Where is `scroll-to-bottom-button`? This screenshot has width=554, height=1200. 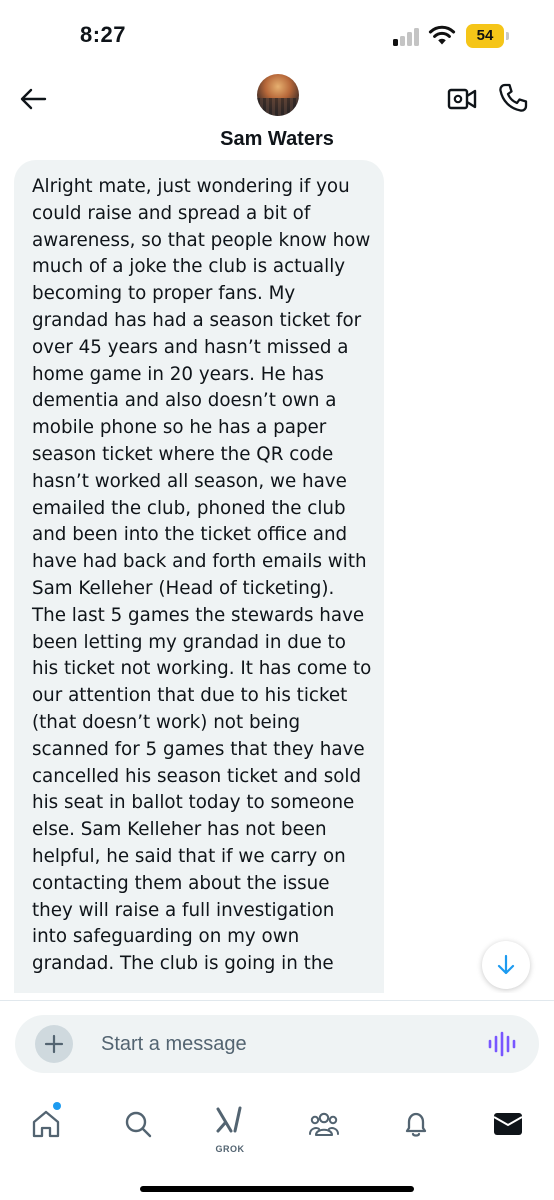
scroll-to-bottom-button is located at coordinates (506, 965).